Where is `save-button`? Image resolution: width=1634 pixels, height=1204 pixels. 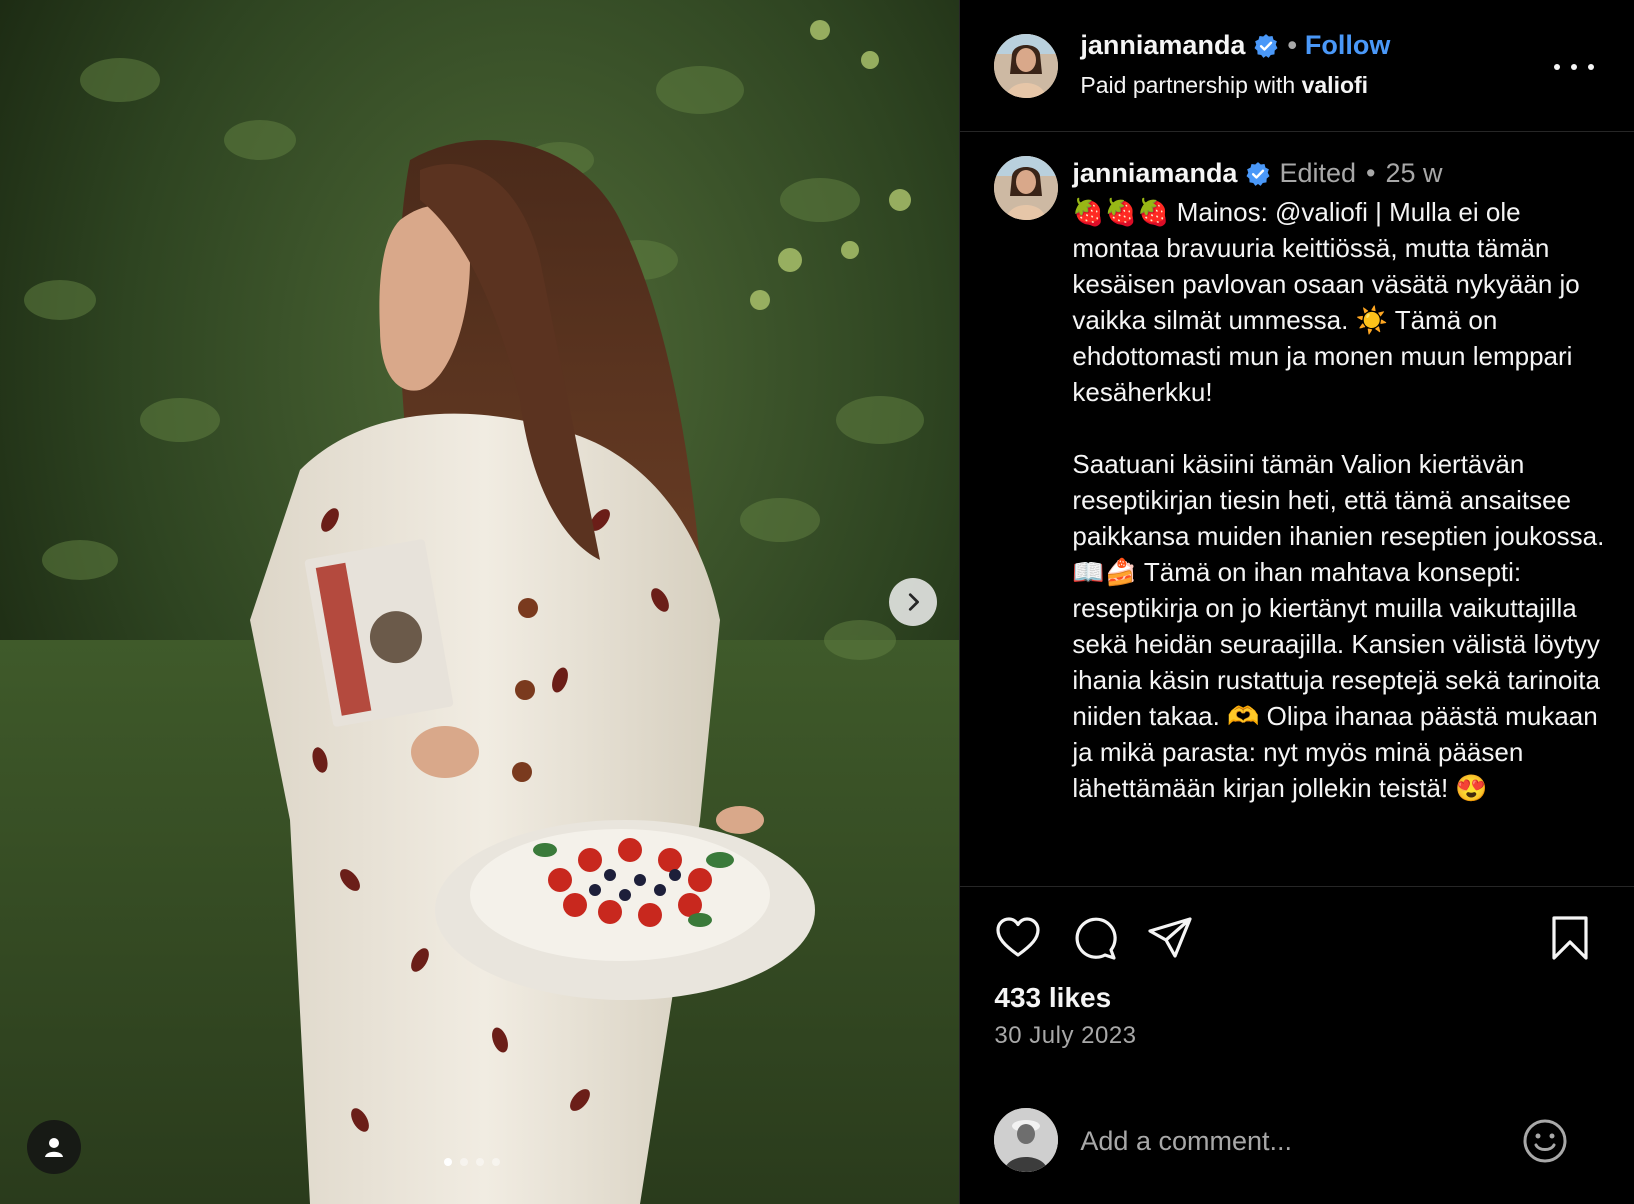 save-button is located at coordinates (1570, 938).